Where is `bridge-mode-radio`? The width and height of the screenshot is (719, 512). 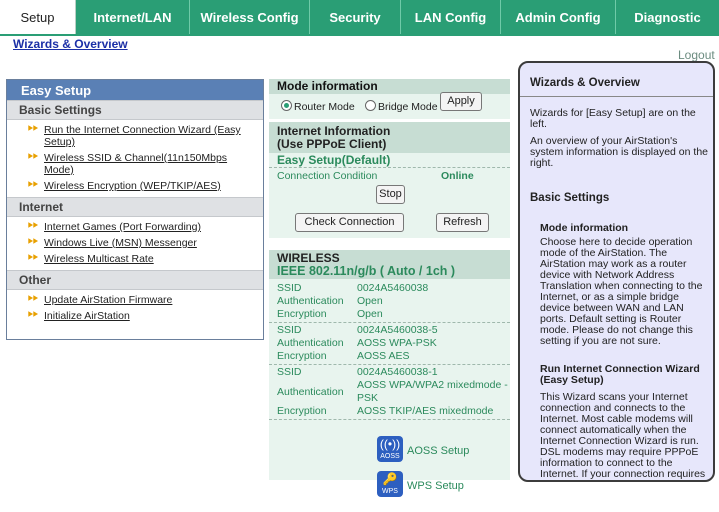
bridge-mode-radio is located at coordinates (370, 105).